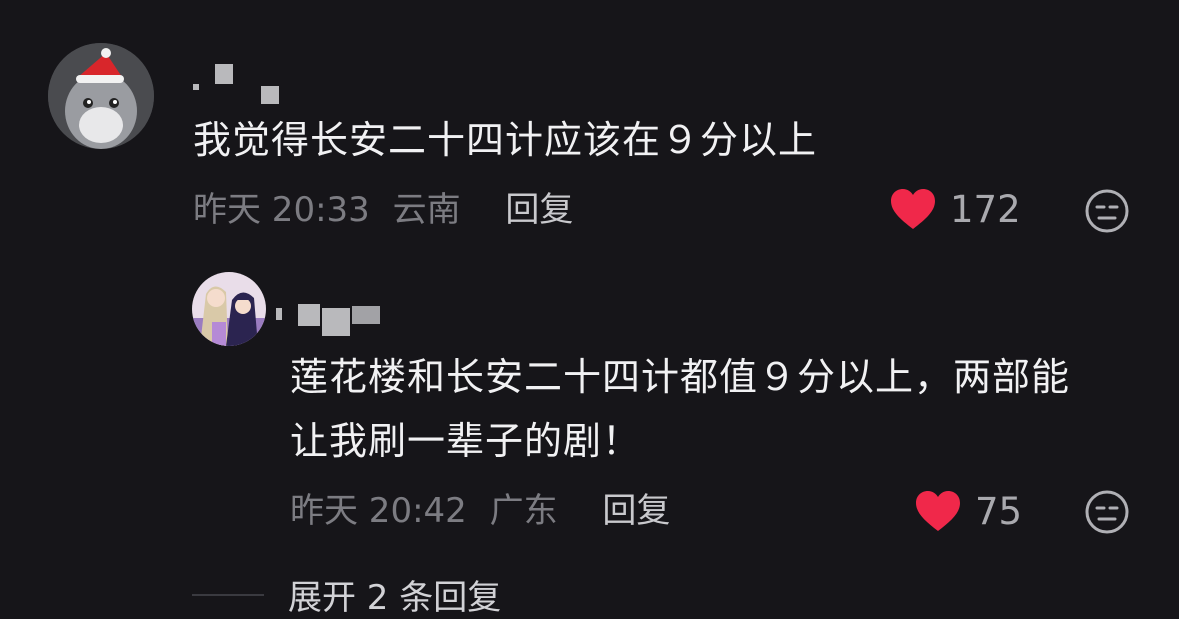 The width and height of the screenshot is (1179, 619). I want to click on location: 云南, so click(426, 210).